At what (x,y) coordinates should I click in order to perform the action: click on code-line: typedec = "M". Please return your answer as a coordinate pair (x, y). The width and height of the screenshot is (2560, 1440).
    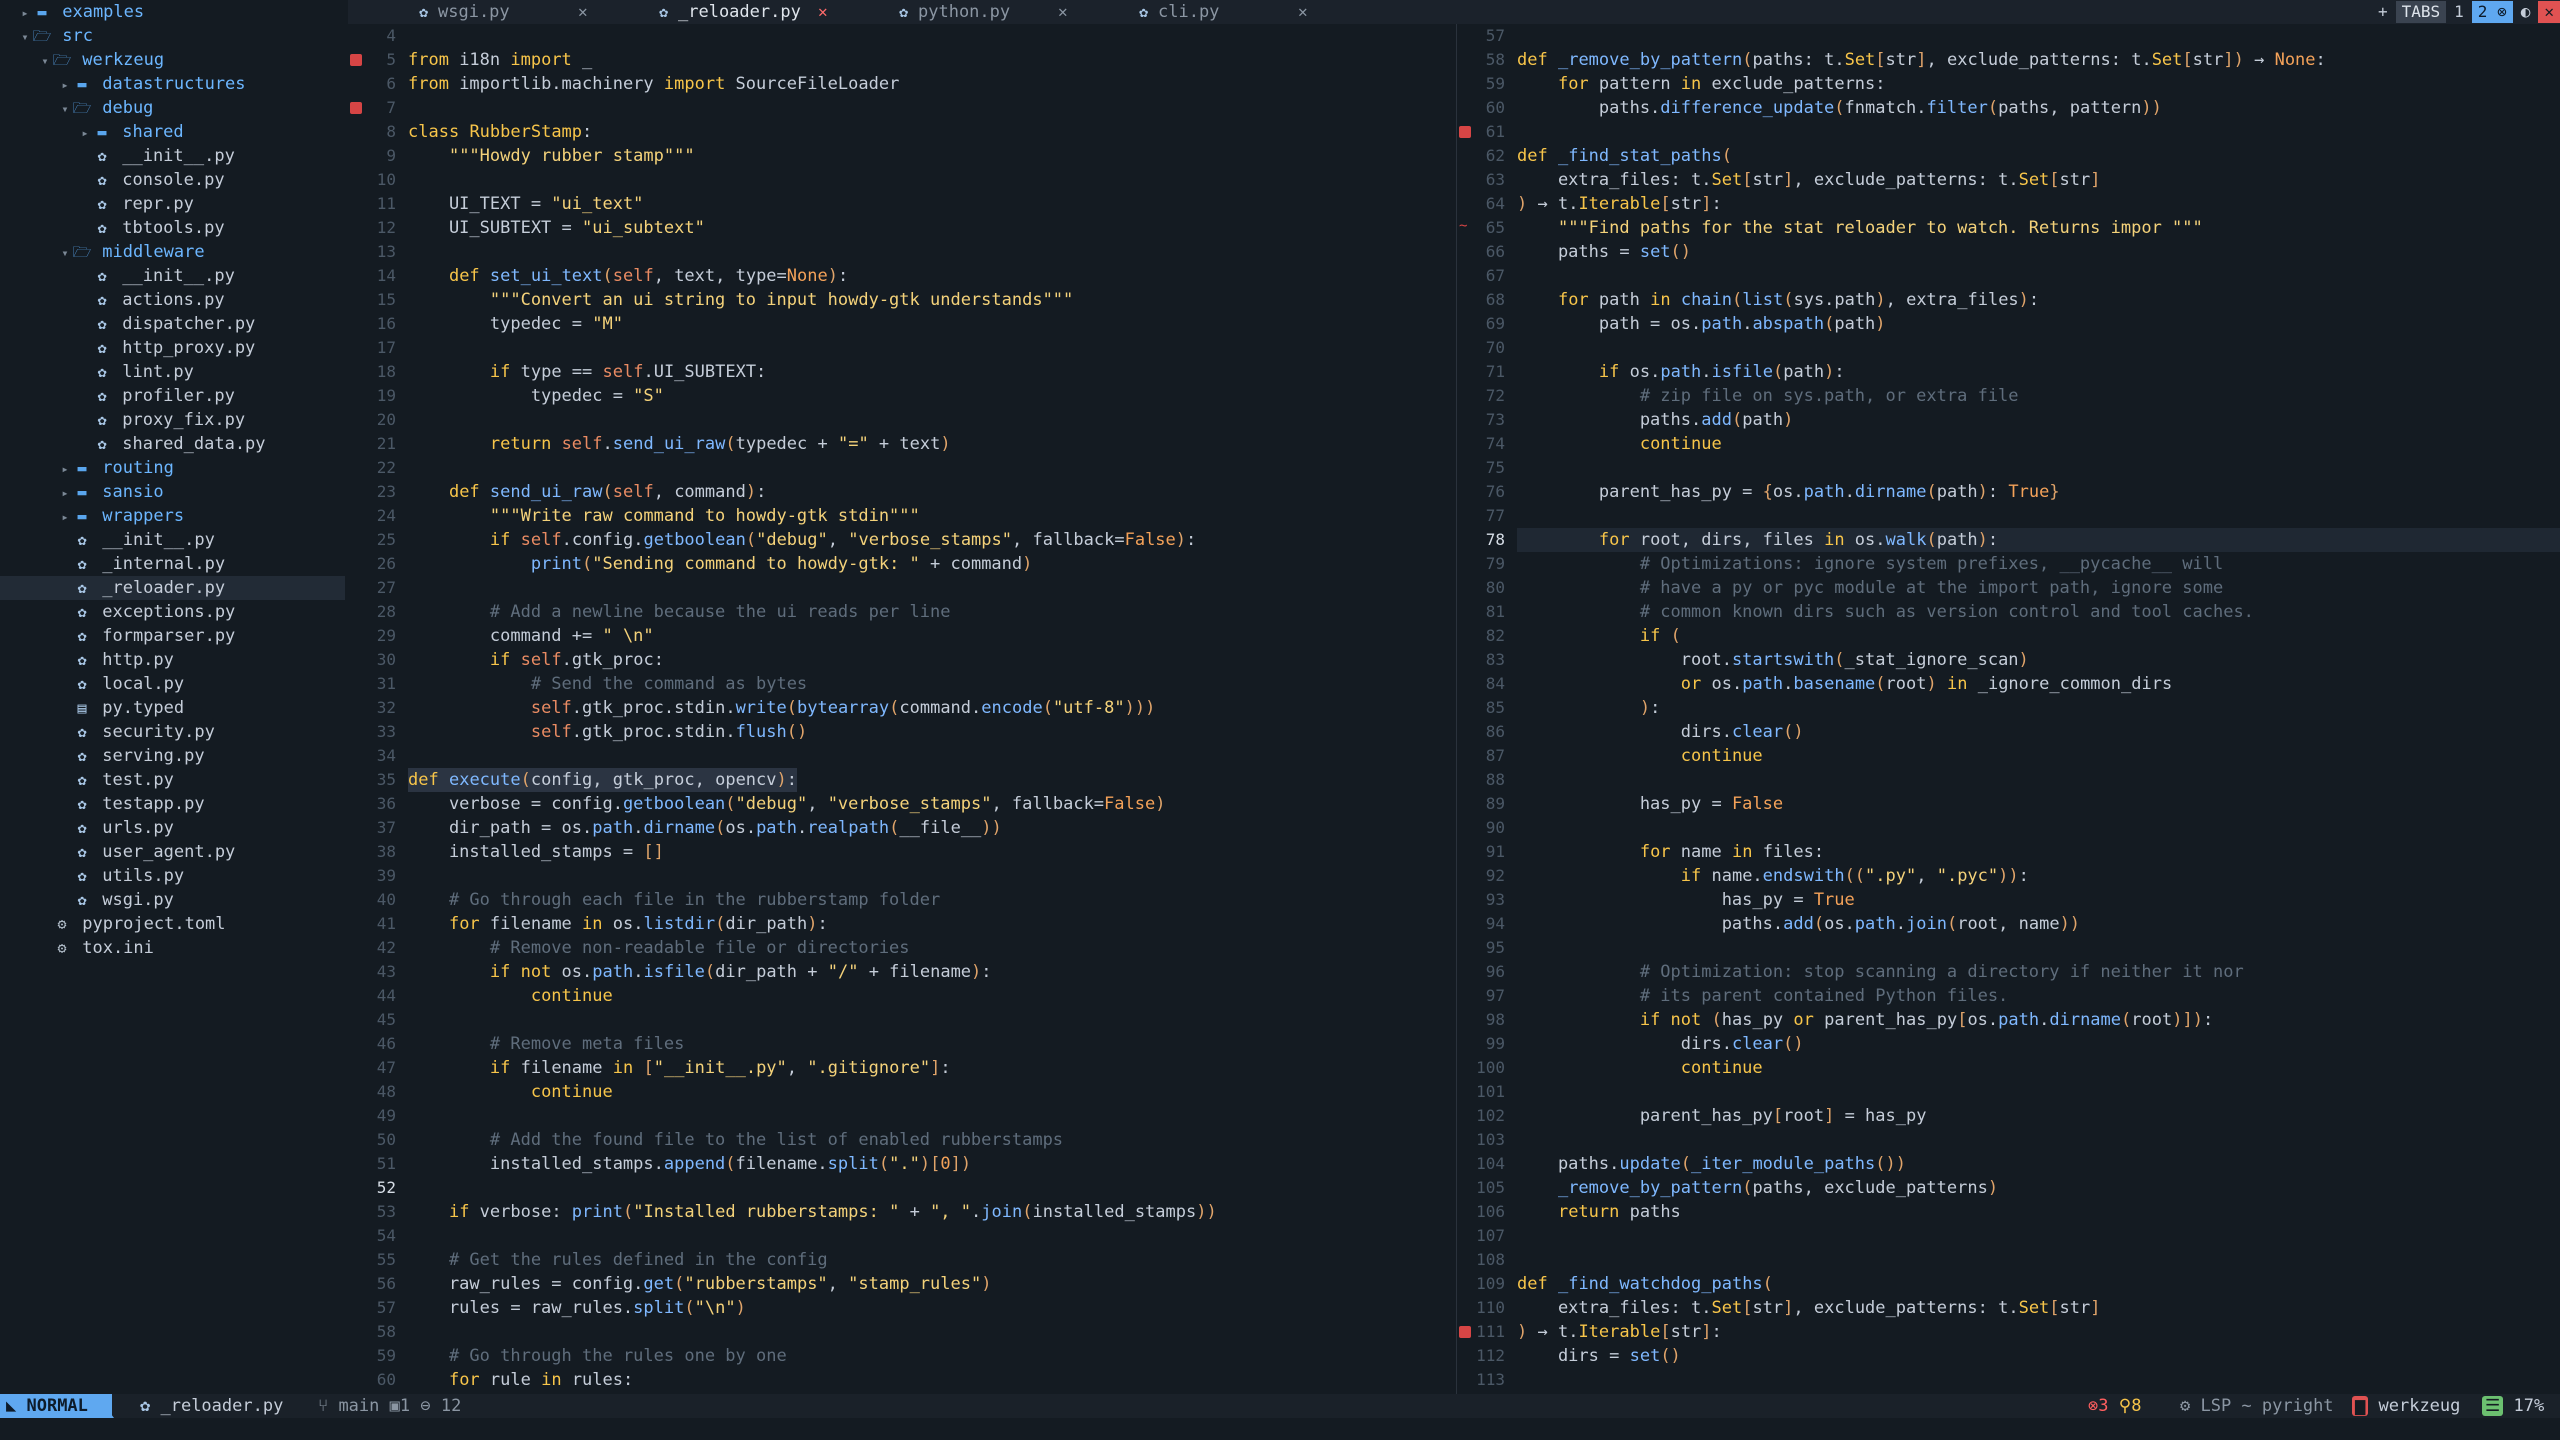
    Looking at the image, I should click on (515, 324).